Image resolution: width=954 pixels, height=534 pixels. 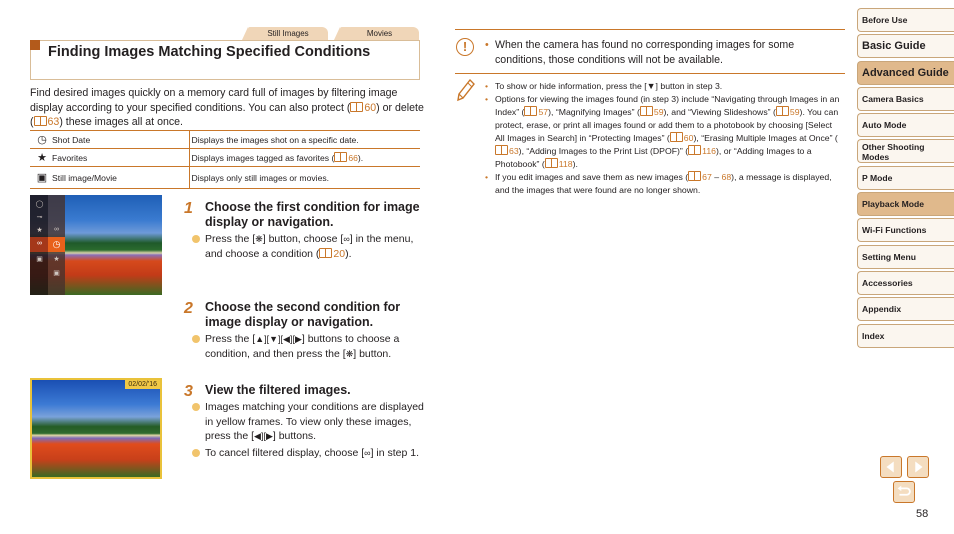 What do you see at coordinates (905, 72) in the screenshot?
I see `sidebar-item-advanced-guide: Advanced Guide` at bounding box center [905, 72].